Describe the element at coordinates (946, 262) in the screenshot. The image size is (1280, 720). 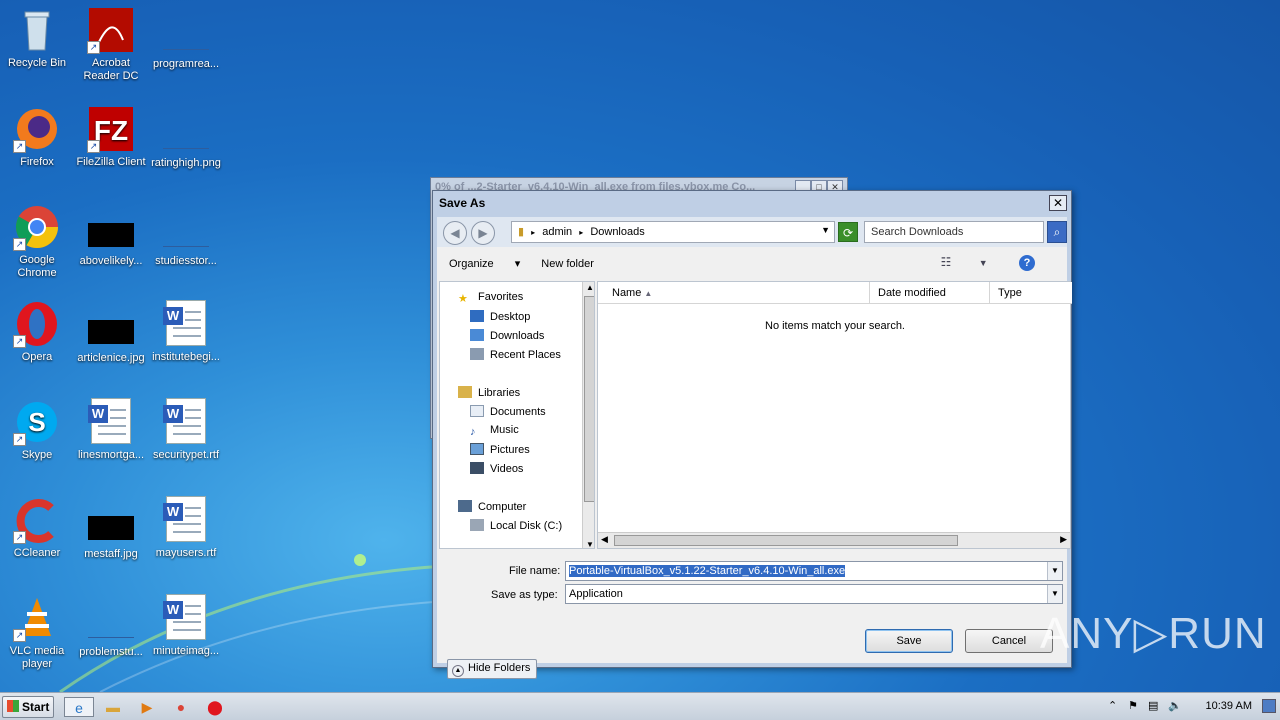
I see `view-options-icon: ☷` at that location.